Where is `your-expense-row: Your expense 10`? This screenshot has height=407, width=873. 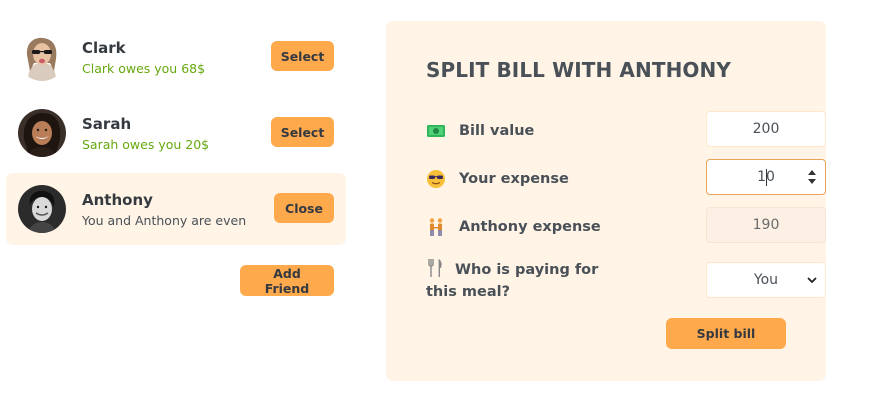 your-expense-row: Your expense 10 is located at coordinates (626, 178).